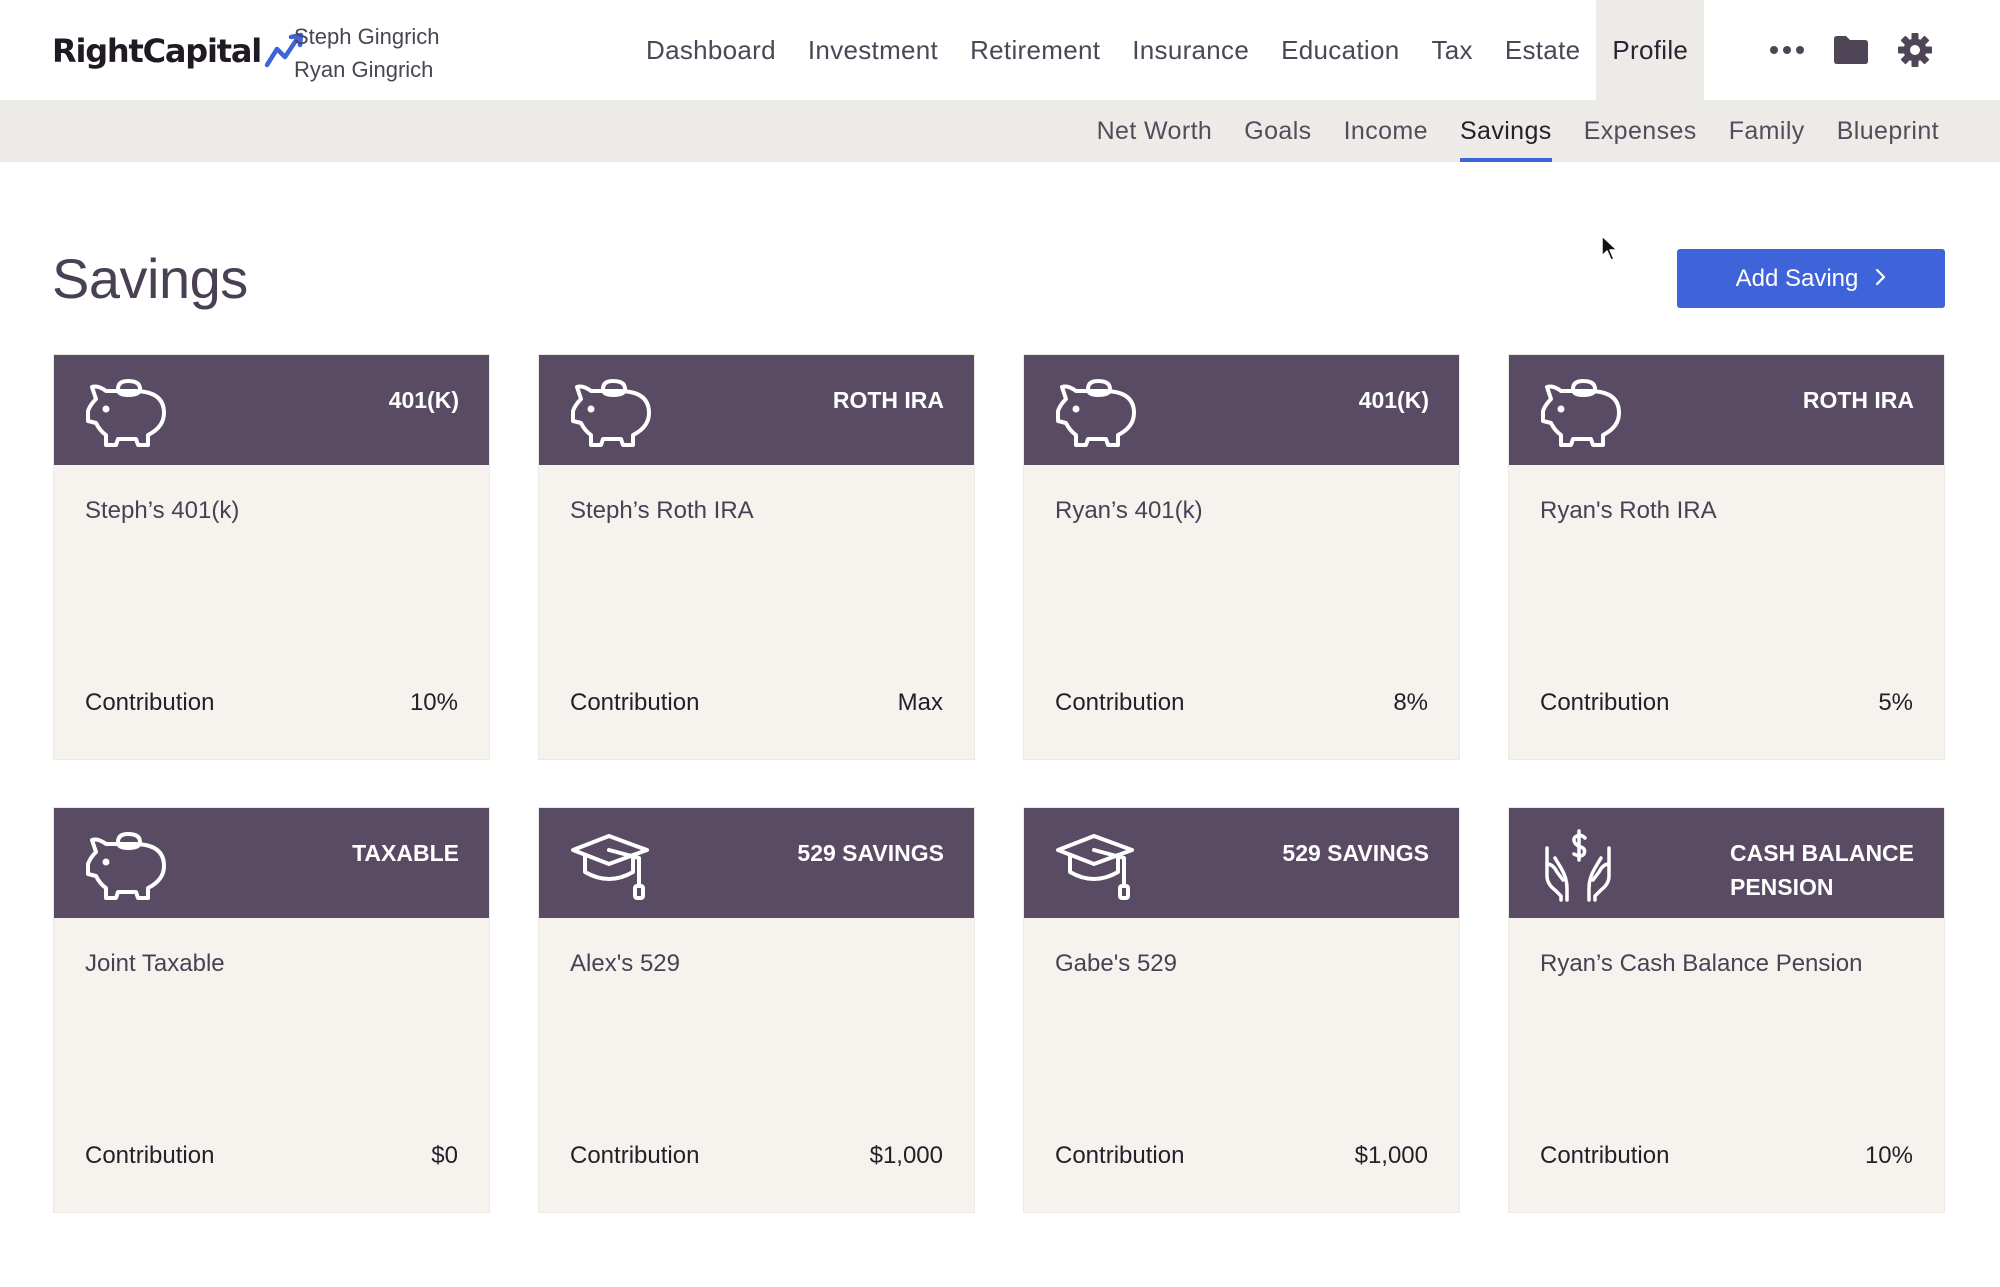 This screenshot has height=1287, width=2000. I want to click on card-header: TAXABLE, so click(271, 863).